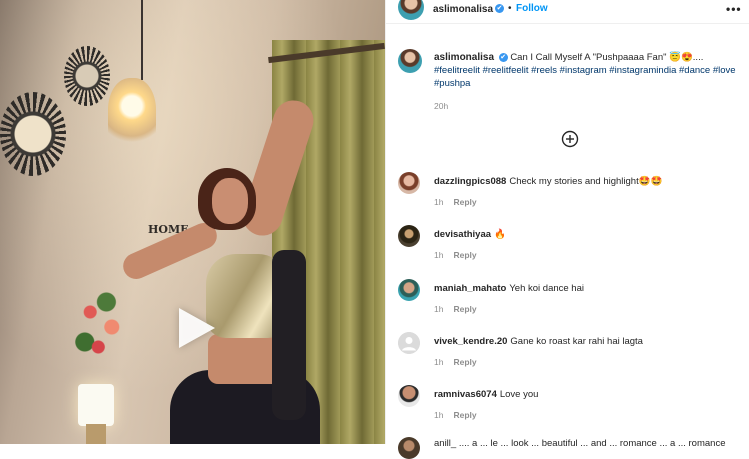 Image resolution: width=749 pixels, height=459 pixels. Describe the element at coordinates (470, 288) in the screenshot. I see `commenter-username: maniah_mahato` at that location.